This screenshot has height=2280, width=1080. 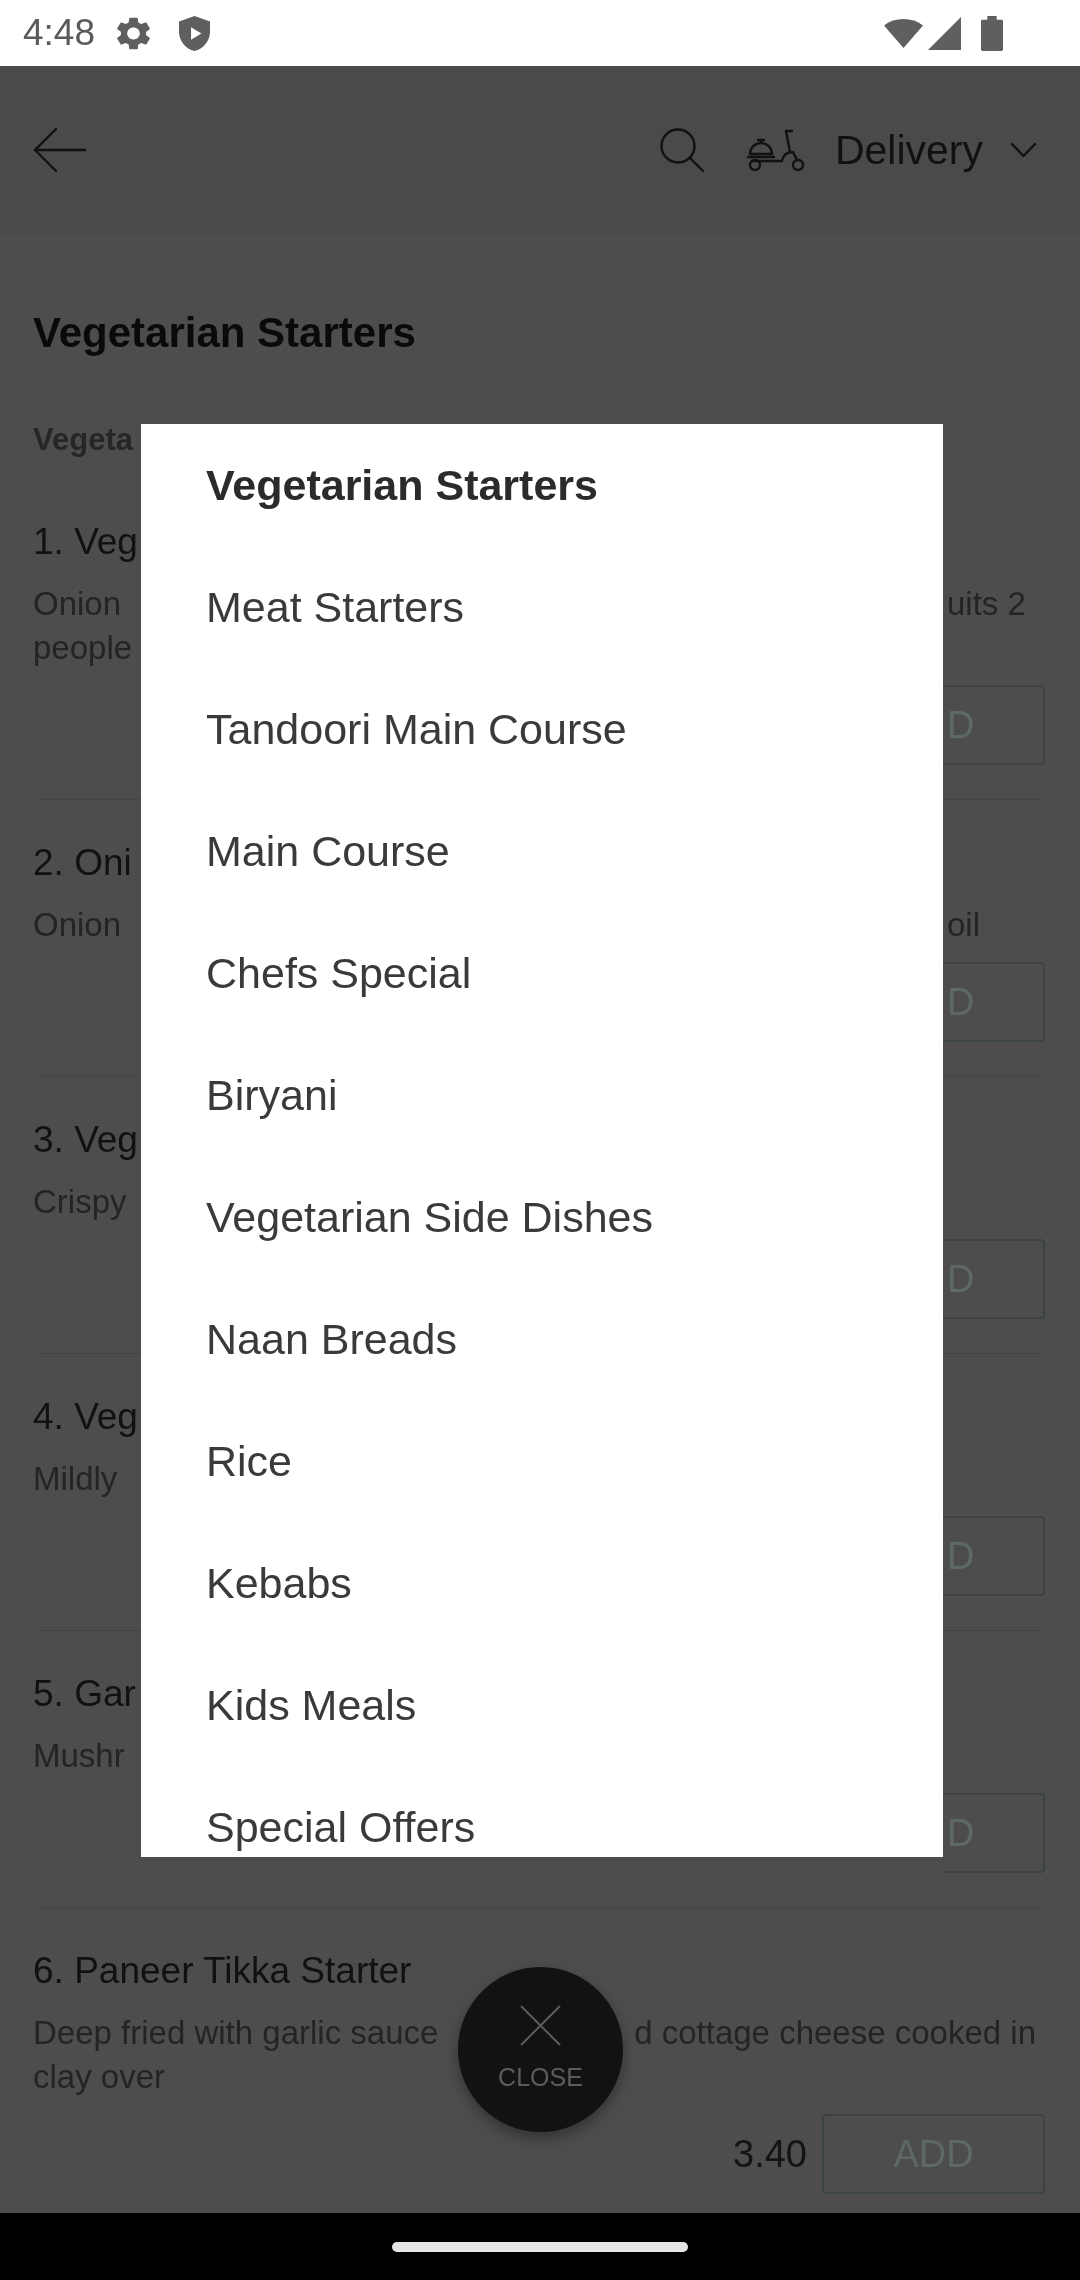 I want to click on category-item: Rice, so click(x=249, y=1461).